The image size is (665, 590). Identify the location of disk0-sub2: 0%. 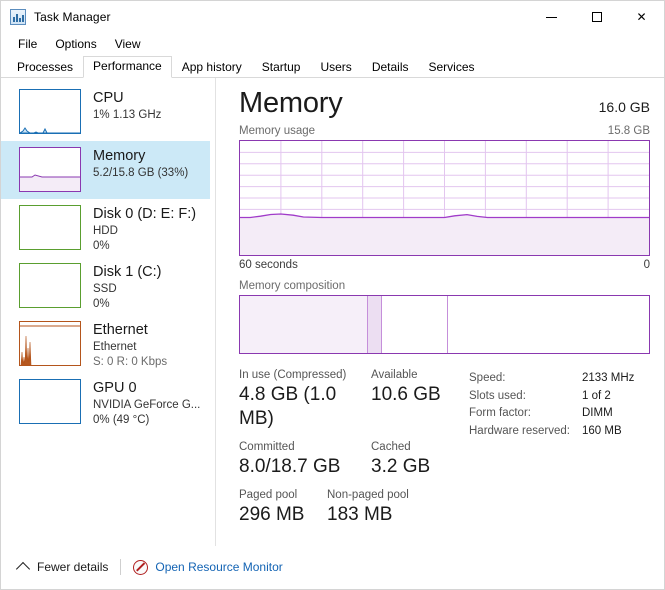
(101, 246).